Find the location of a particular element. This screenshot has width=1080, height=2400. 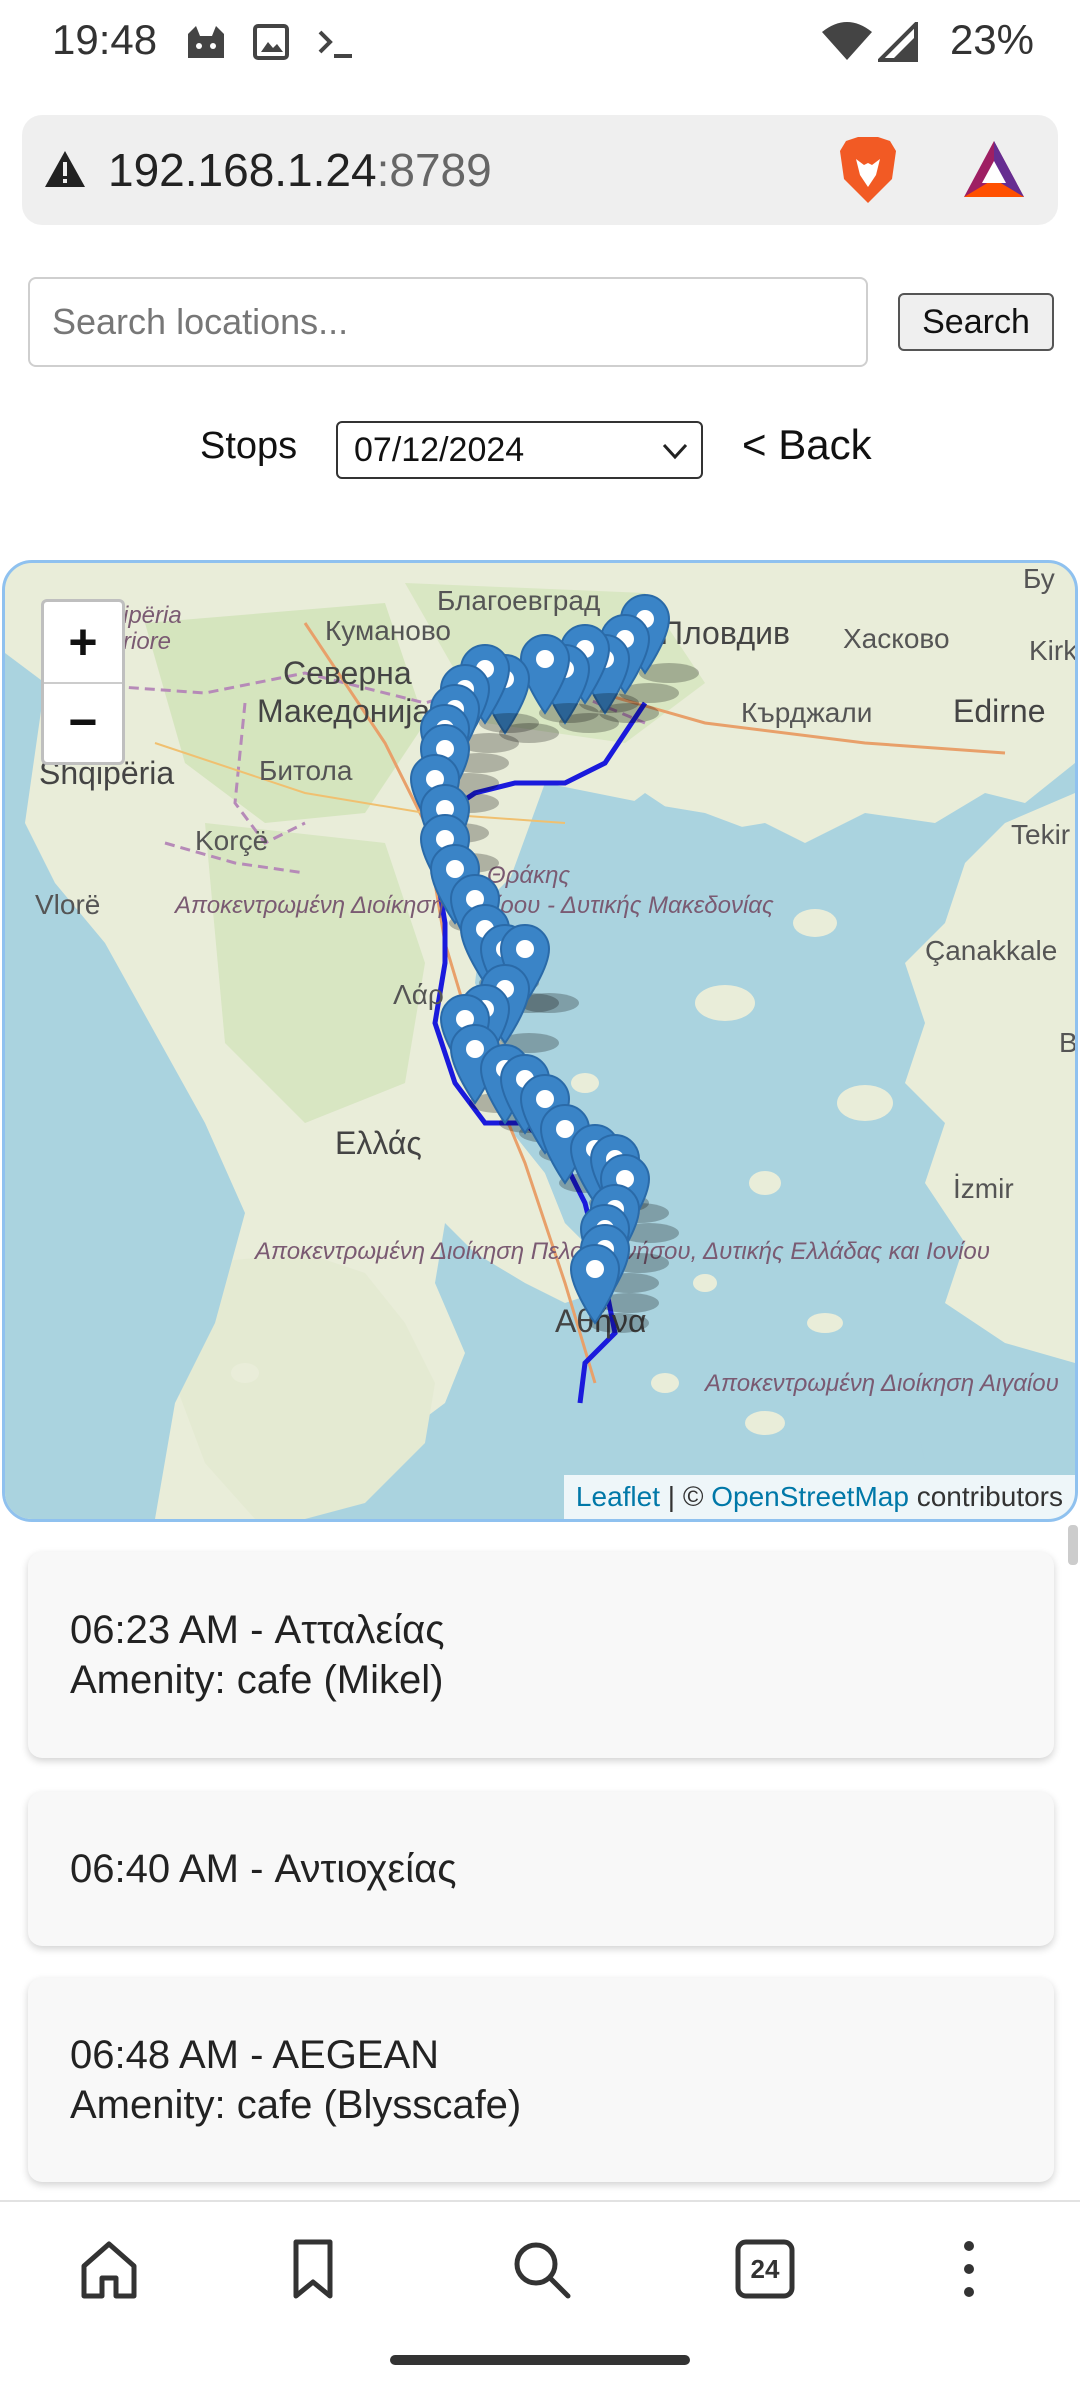

address-bar: 192.168.1.24:8789 is located at coordinates (540, 170).